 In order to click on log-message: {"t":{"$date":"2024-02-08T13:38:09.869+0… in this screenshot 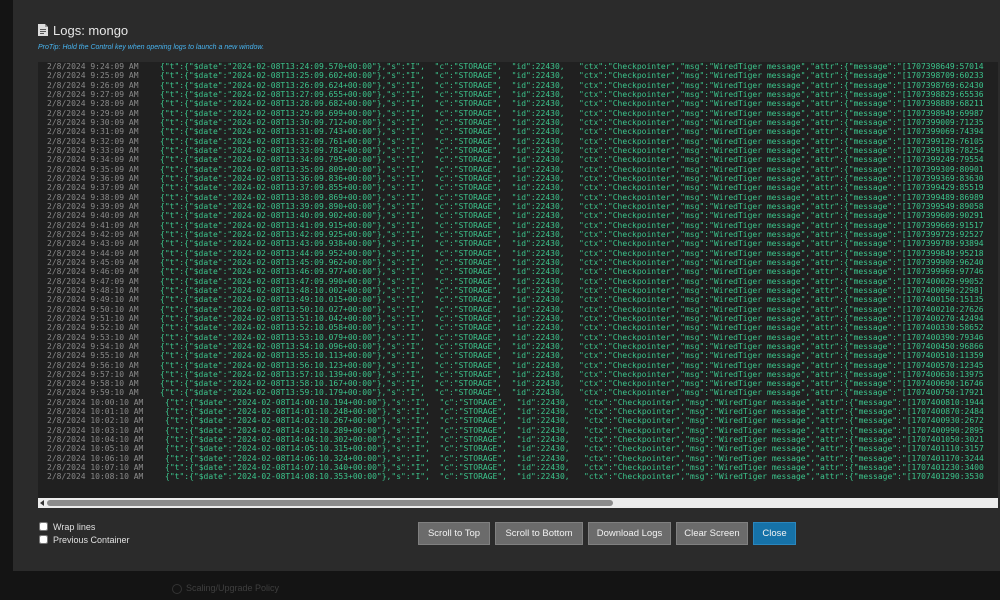, I will do `click(572, 197)`.